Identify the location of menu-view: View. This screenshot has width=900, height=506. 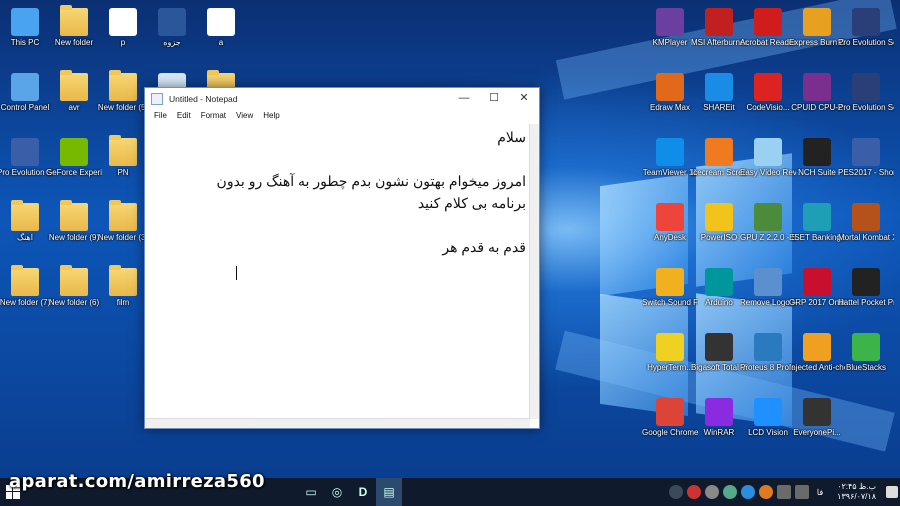
(244, 116).